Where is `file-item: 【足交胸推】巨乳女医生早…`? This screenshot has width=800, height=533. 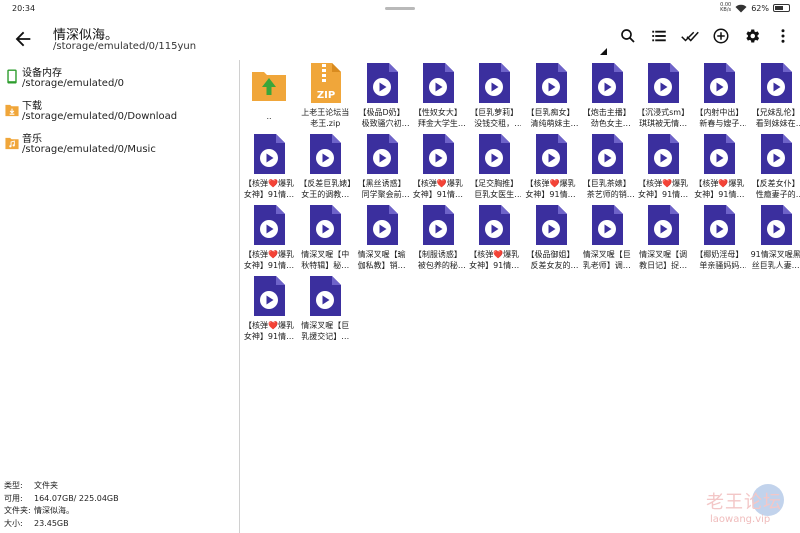
file-item: 【足交胸推】巨乳女医生早… is located at coordinates (494, 166).